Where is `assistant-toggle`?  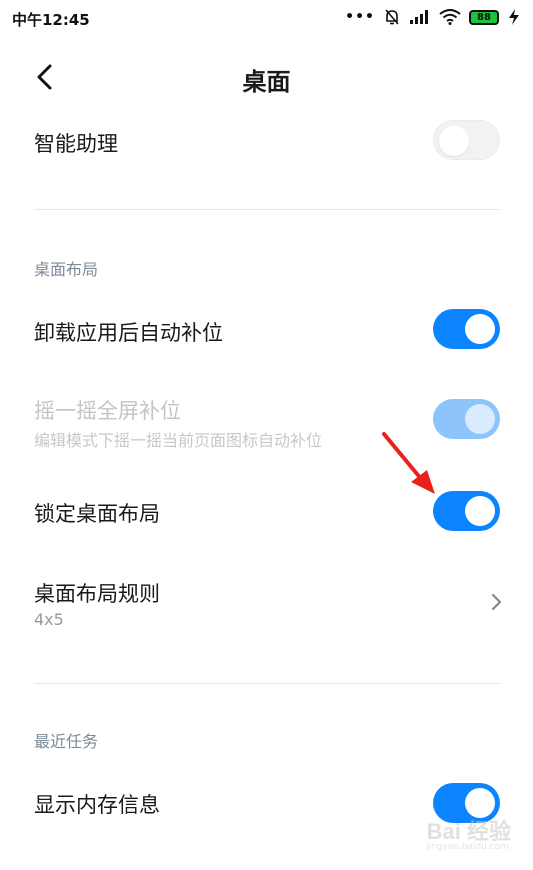 assistant-toggle is located at coordinates (466, 140).